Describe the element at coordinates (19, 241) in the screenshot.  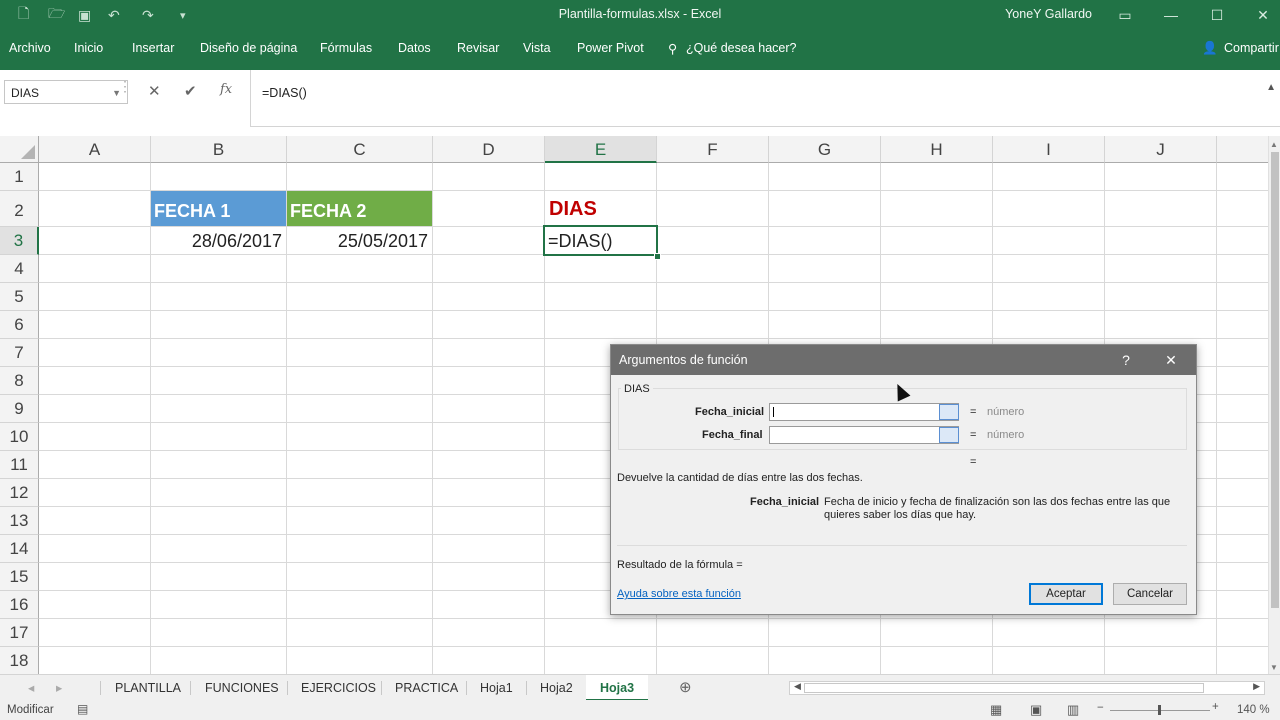
I see `row-header-3: 3` at that location.